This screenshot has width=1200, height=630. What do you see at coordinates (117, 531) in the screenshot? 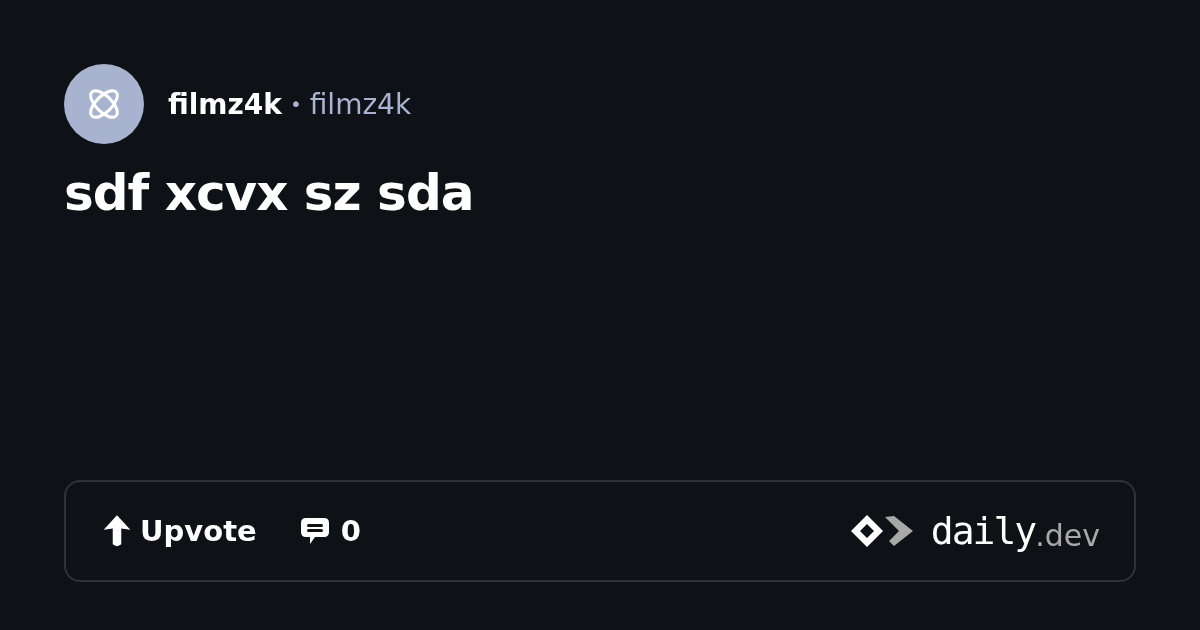
I see `arrow-up-icon` at bounding box center [117, 531].